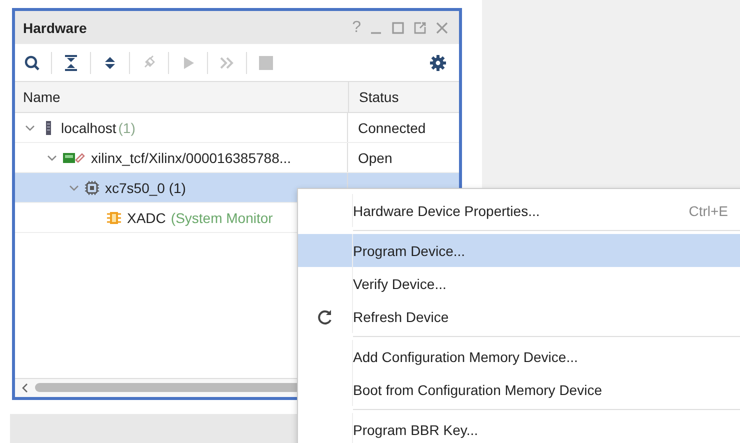 Image resolution: width=740 pixels, height=443 pixels. What do you see at coordinates (88, 128) in the screenshot?
I see `tree-item-label: localhost` at bounding box center [88, 128].